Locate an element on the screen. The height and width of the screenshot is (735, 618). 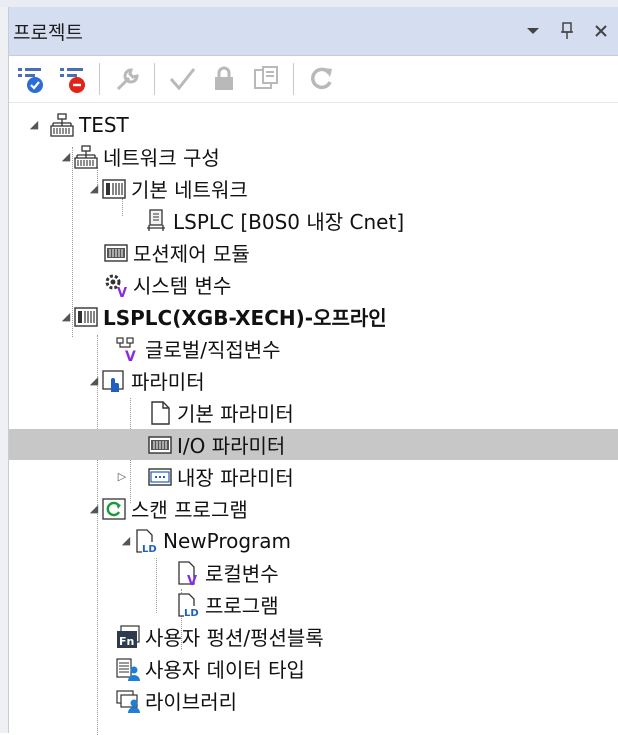
tree-item-lsplc-cnet: LSPLC [B0S0 내장 Cnet] is located at coordinates (313, 220).